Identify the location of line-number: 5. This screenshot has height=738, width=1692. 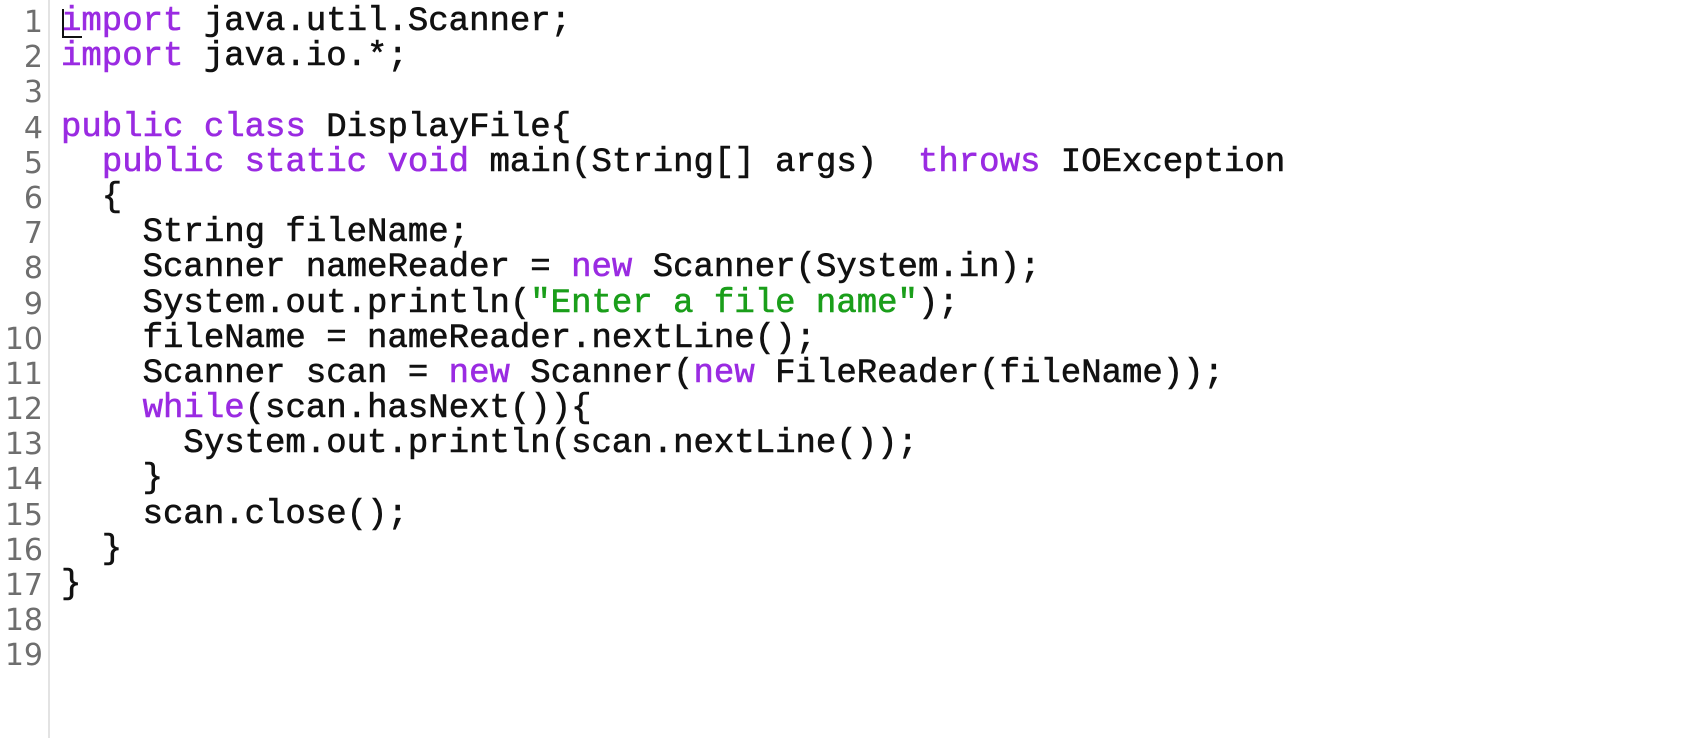
(33, 163).